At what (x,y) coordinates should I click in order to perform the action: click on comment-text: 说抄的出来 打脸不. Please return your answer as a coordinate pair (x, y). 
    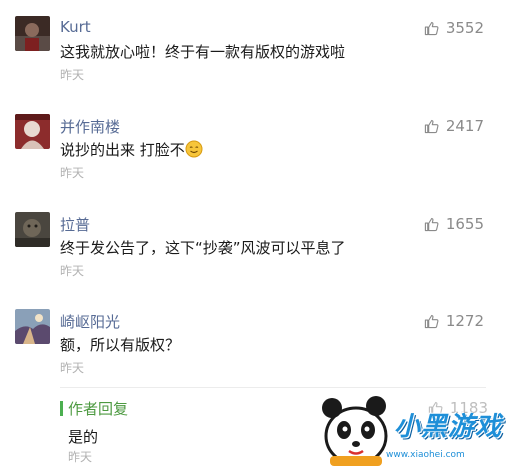
    Looking at the image, I should click on (131, 149).